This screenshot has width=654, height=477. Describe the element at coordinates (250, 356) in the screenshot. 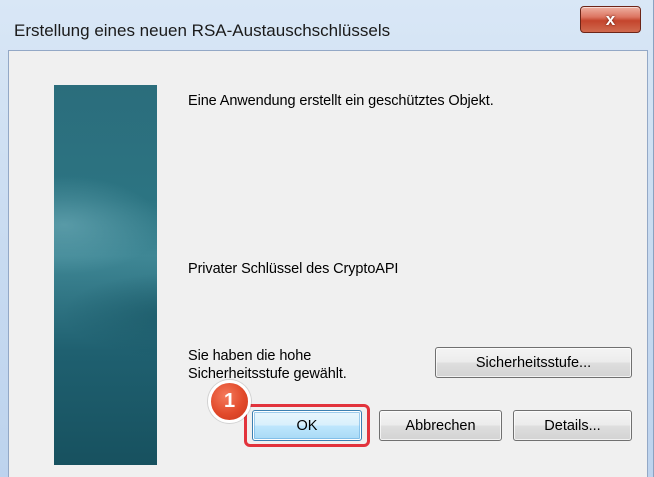

I see `security-status-line-1: Sie haben die hohe` at that location.